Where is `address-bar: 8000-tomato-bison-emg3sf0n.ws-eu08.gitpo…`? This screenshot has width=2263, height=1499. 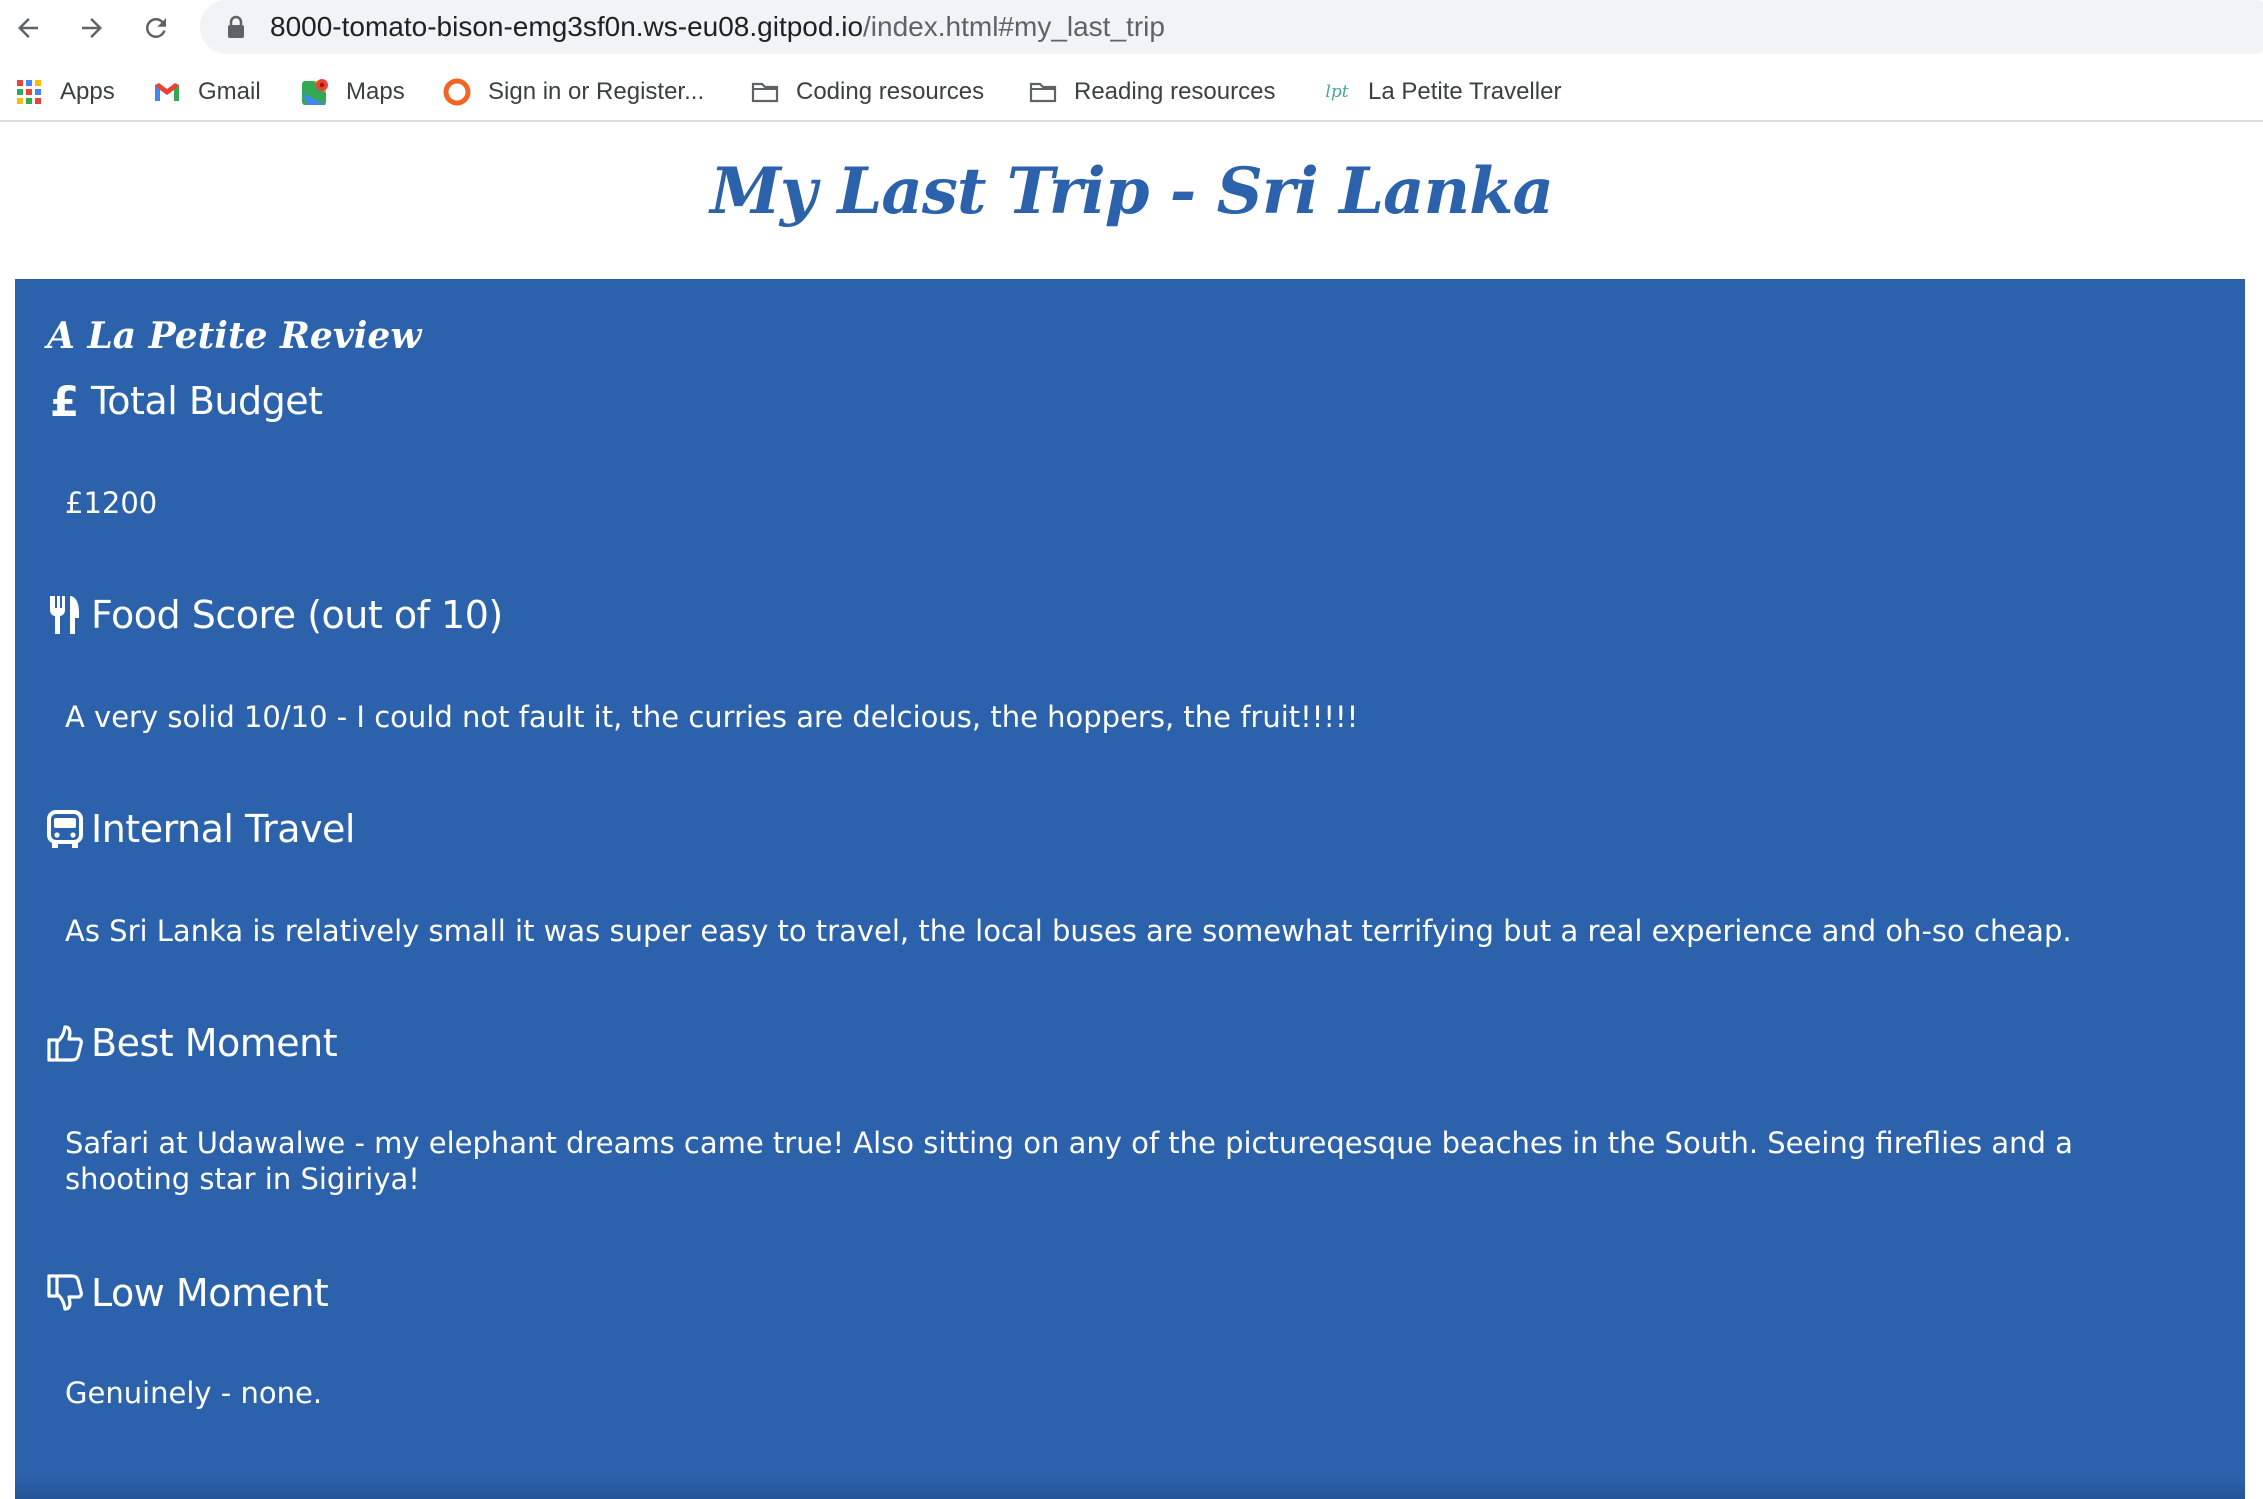
address-bar: 8000-tomato-bison-emg3sf0n.ws-eu08.gitpo… is located at coordinates (1231, 27).